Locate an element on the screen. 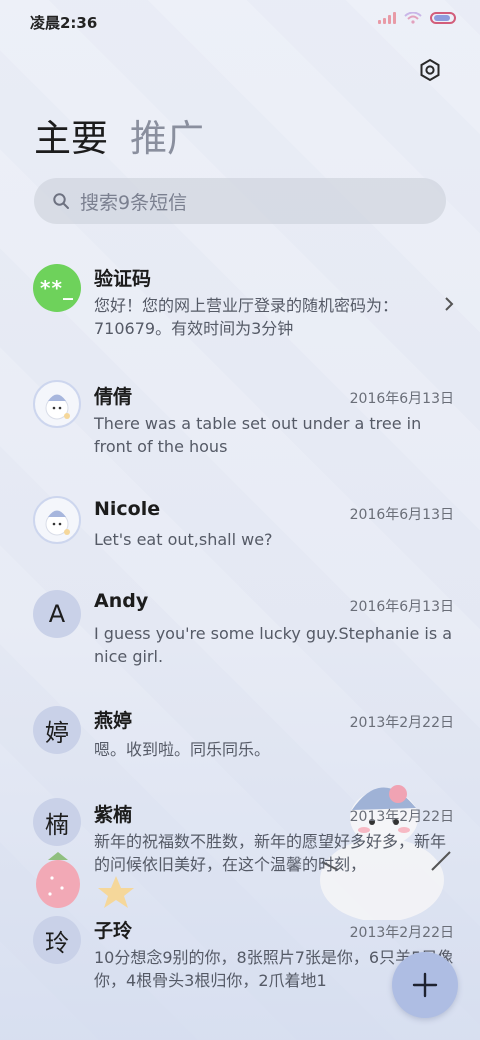  avatar: 玲 is located at coordinates (57, 940).